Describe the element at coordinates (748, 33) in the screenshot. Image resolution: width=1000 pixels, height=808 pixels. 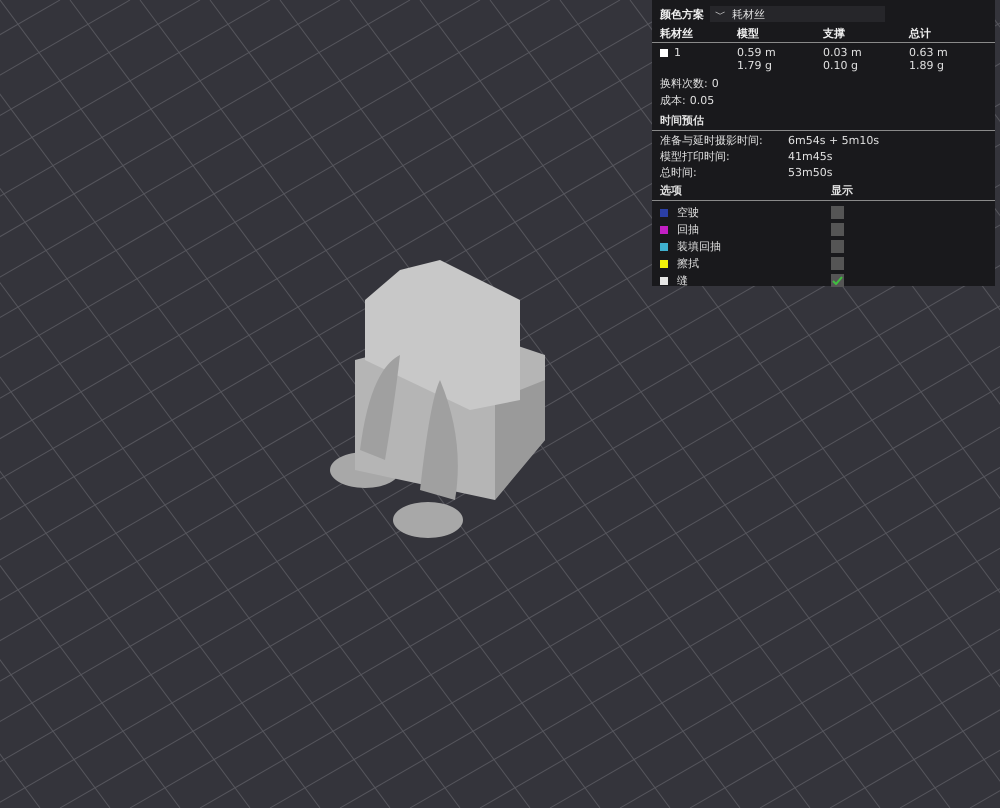
I see `column-header: 模型` at that location.